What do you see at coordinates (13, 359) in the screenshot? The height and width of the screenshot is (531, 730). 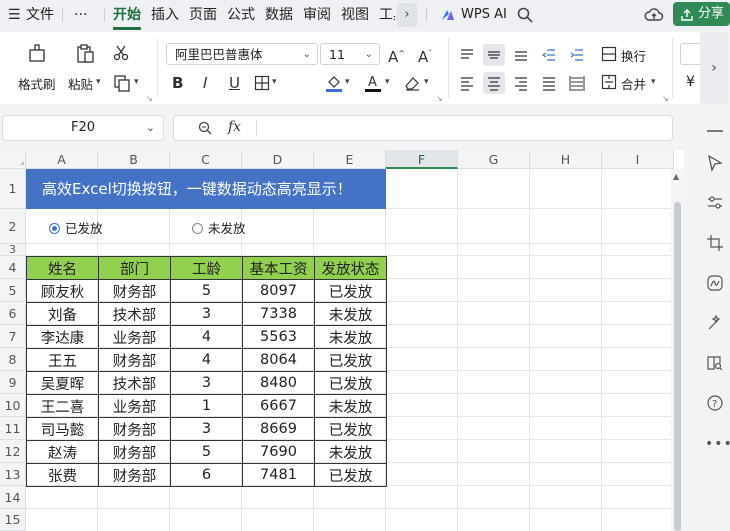 I see `row-header-8: 8` at bounding box center [13, 359].